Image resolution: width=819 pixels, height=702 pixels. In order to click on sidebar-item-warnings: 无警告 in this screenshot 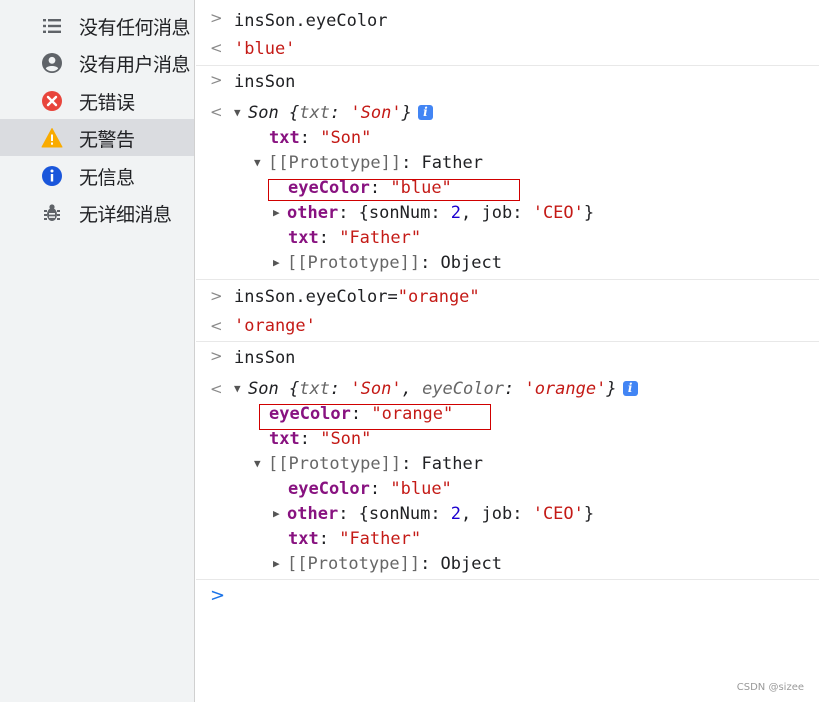, I will do `click(97, 137)`.